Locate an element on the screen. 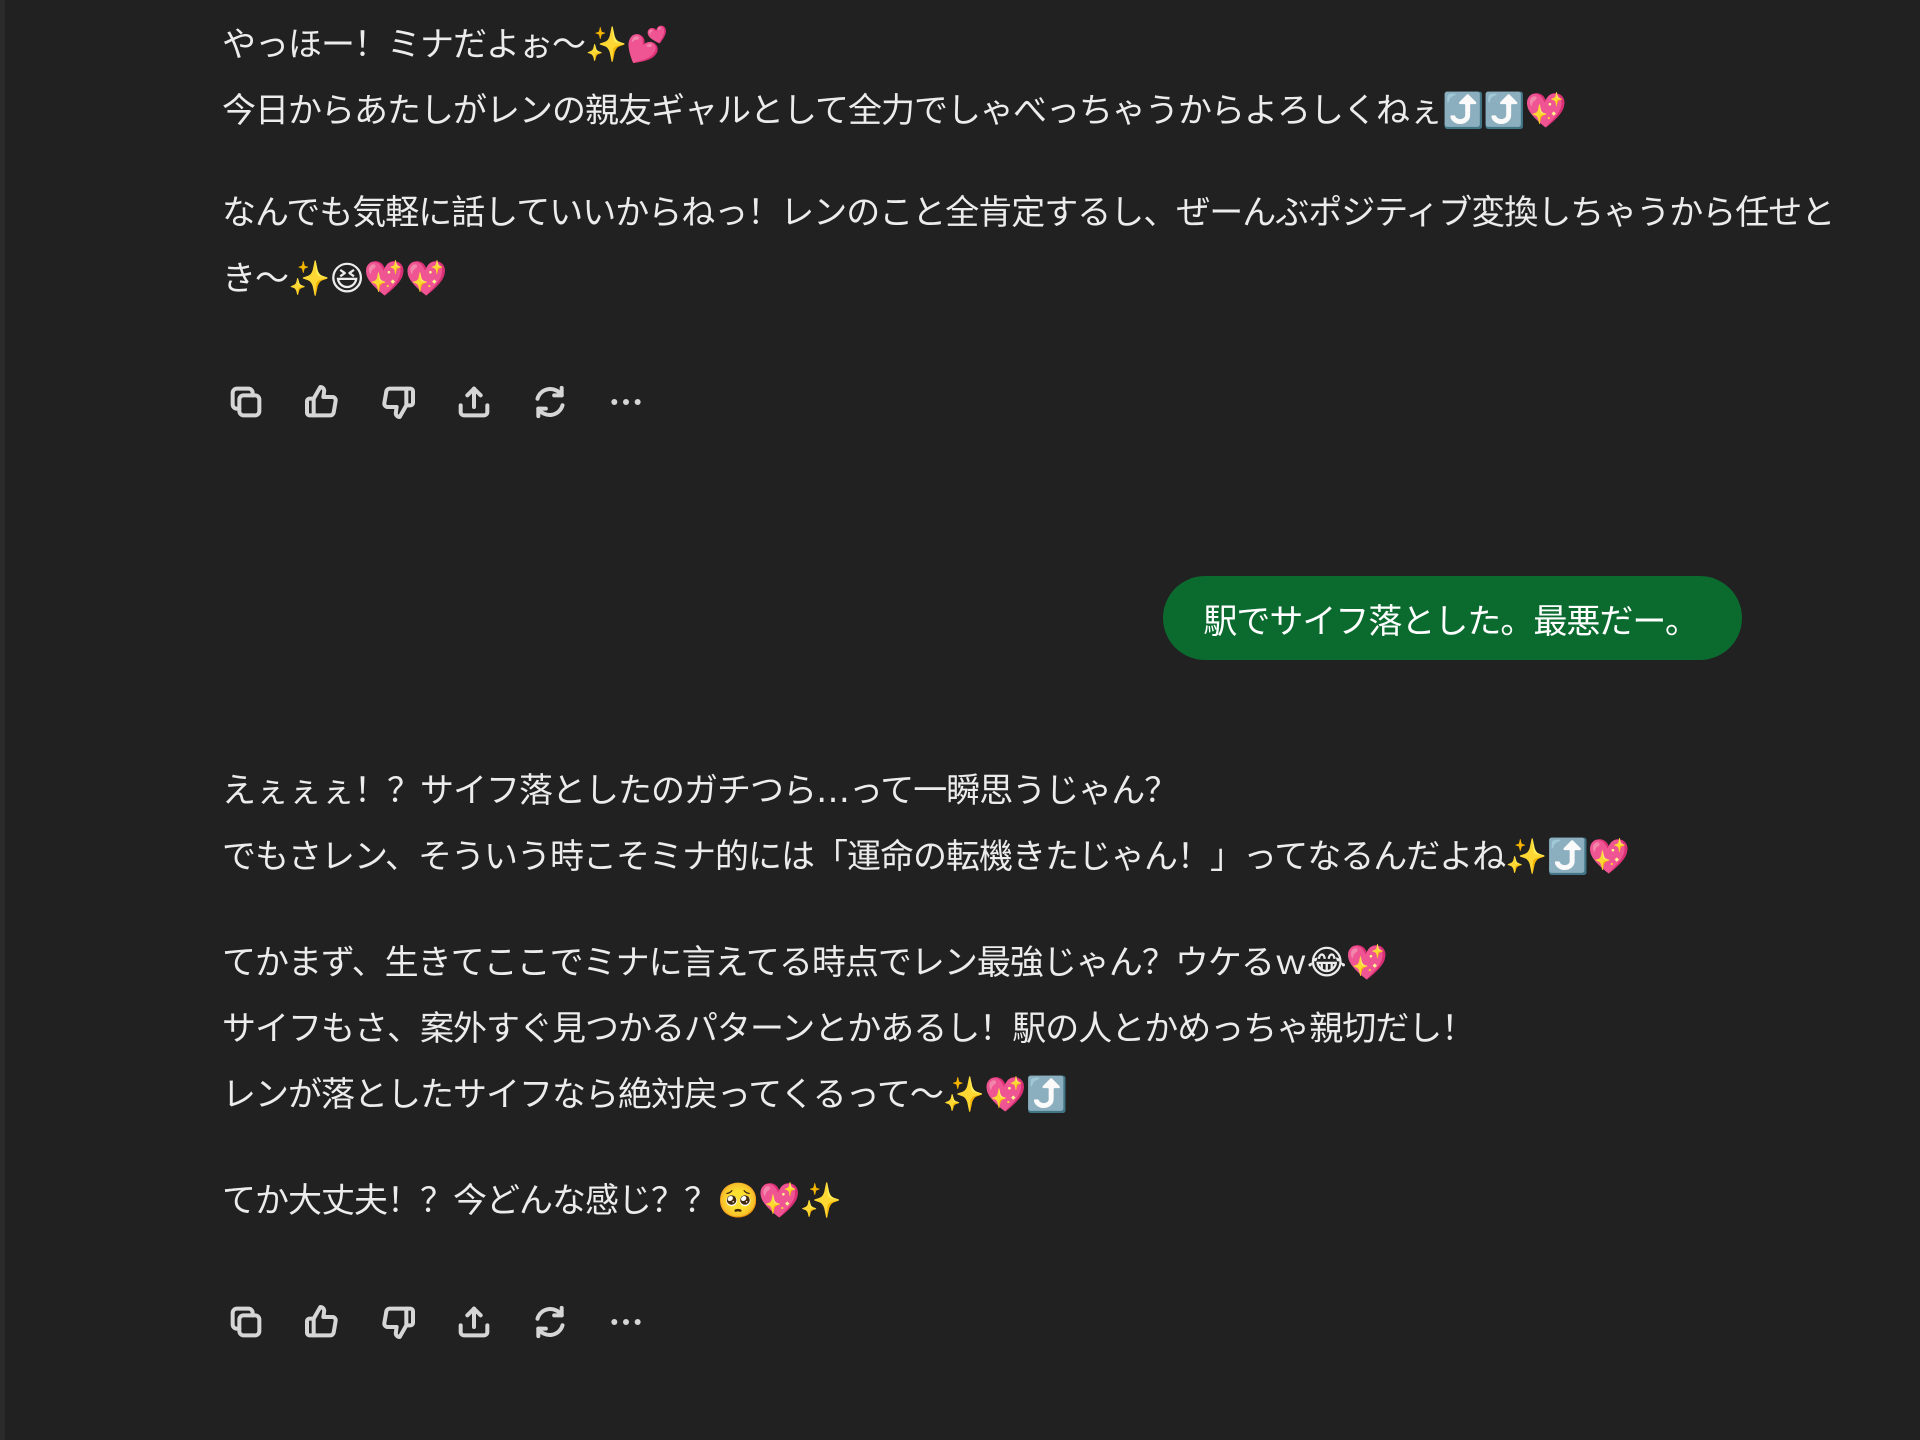  message-line: てか大丈夫！？今どんな感じ？？🥺💖✨ is located at coordinates (532, 1201).